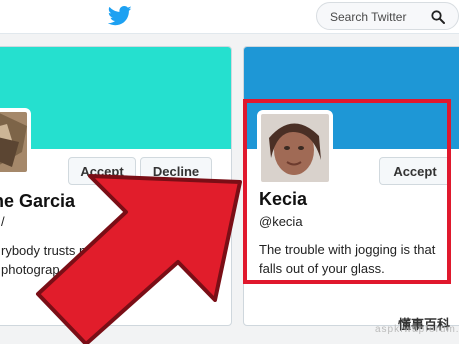  What do you see at coordinates (176, 171) in the screenshot?
I see `decline-button: Decline` at bounding box center [176, 171].